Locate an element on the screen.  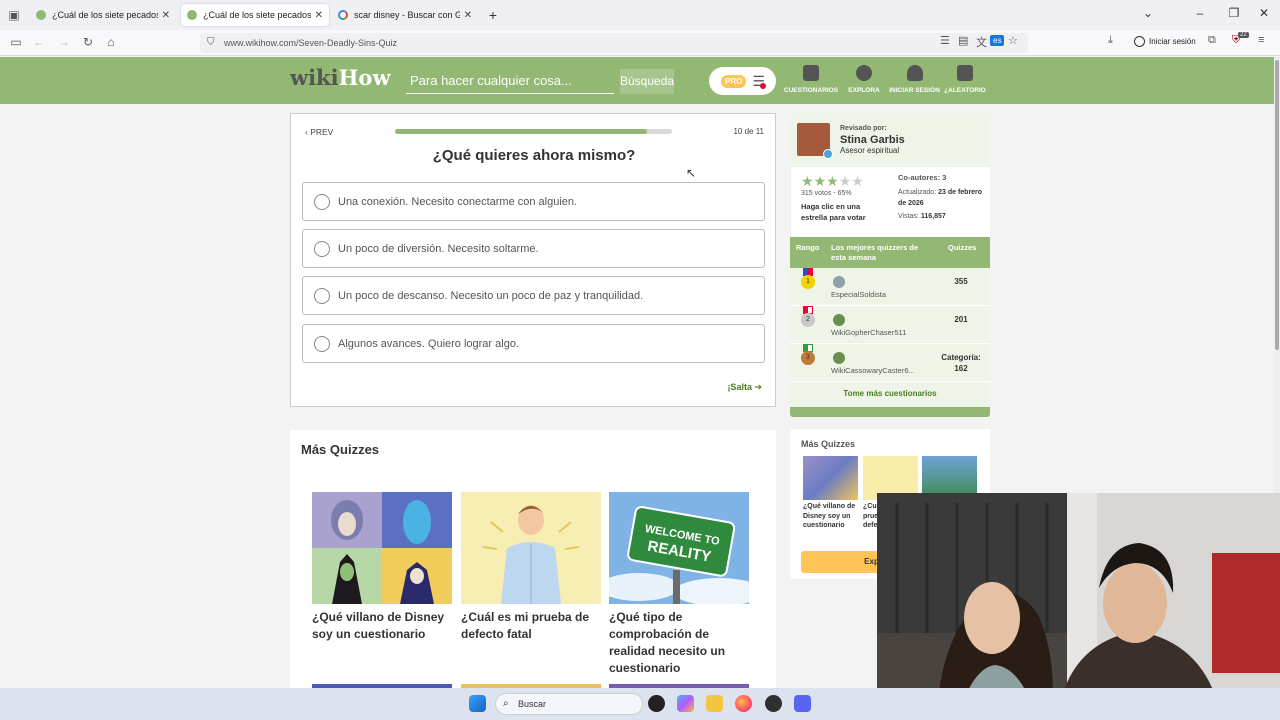
browser-tab-2: ¿Cuál de los siete pecados capi ✕ is located at coordinates (255, 15).